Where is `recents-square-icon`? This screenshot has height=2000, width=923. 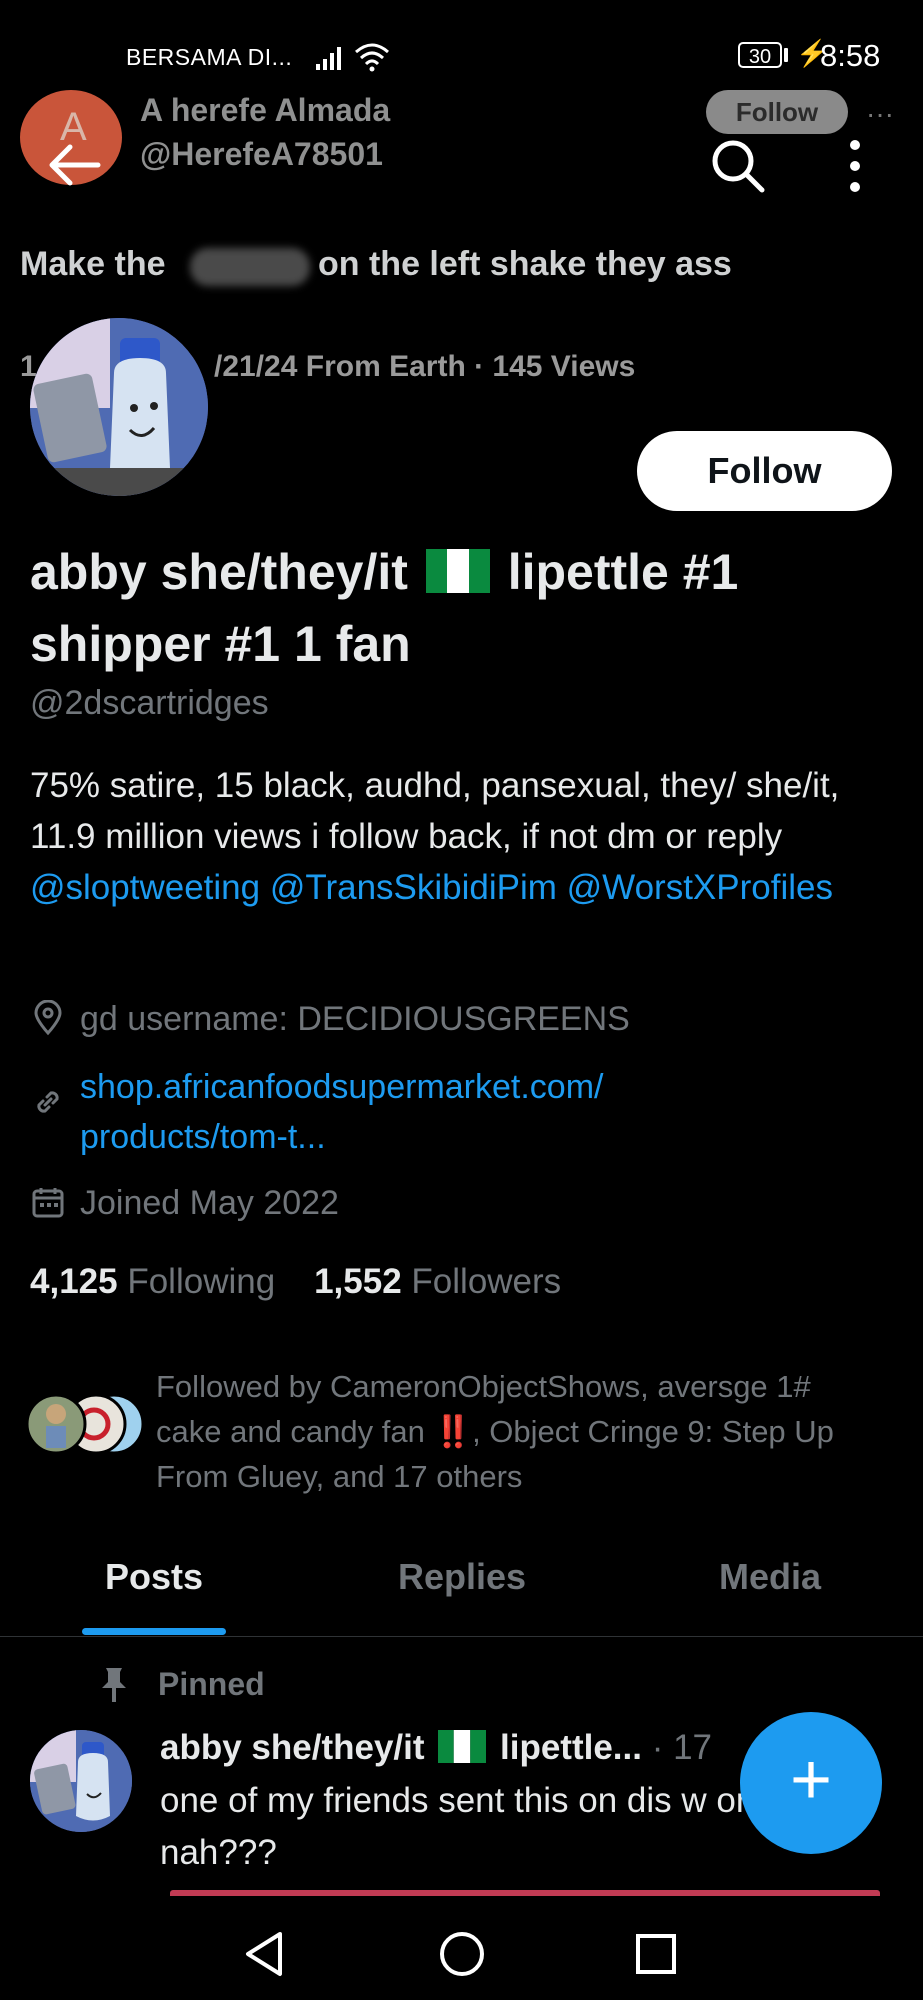 recents-square-icon is located at coordinates (656, 1954).